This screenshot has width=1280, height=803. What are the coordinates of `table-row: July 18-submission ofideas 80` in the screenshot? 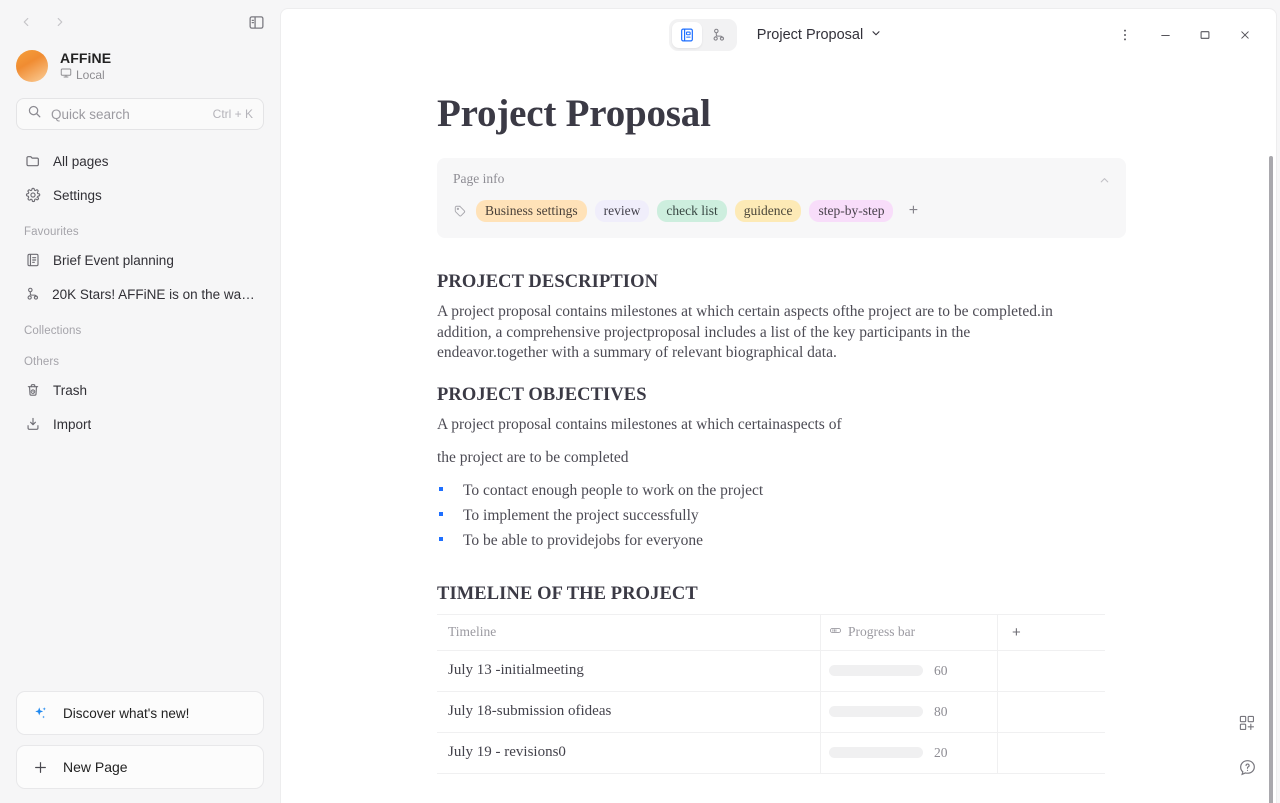 It's located at (771, 712).